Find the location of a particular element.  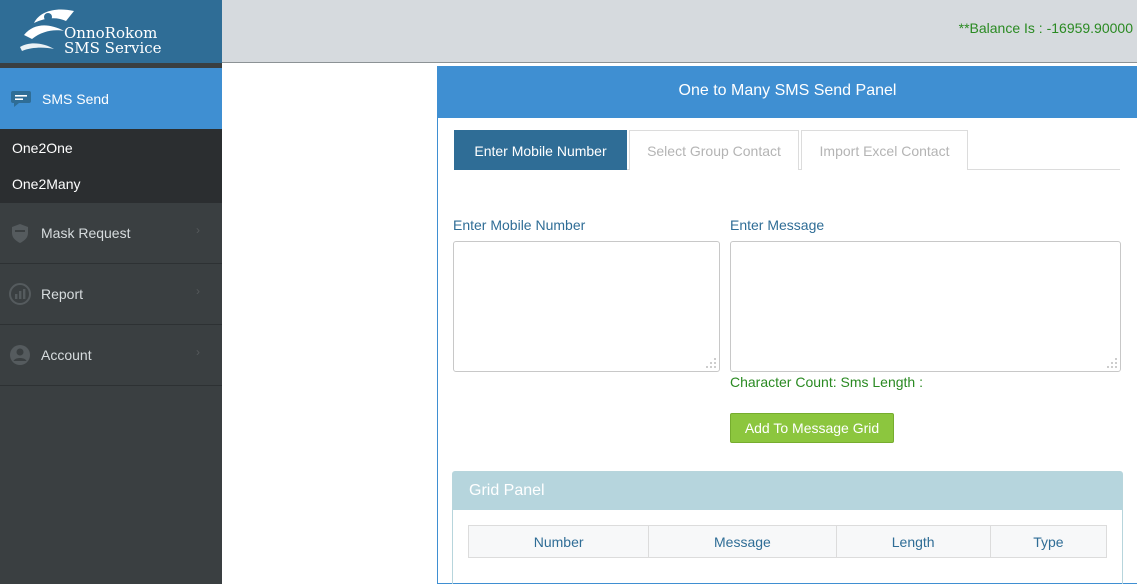

character-count-text: Character Count: Sms Length : is located at coordinates (826, 382).